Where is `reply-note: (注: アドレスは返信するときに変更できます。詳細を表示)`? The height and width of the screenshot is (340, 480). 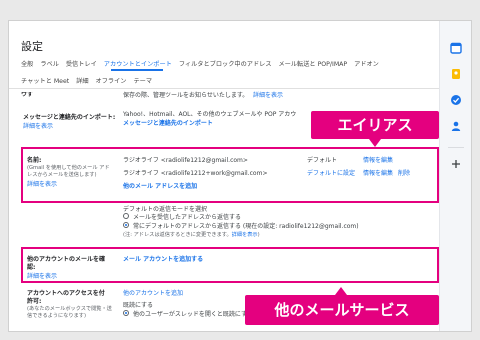 reply-note: (注: アドレスは返信するときに変更できます。詳細を表示) is located at coordinates (191, 234).